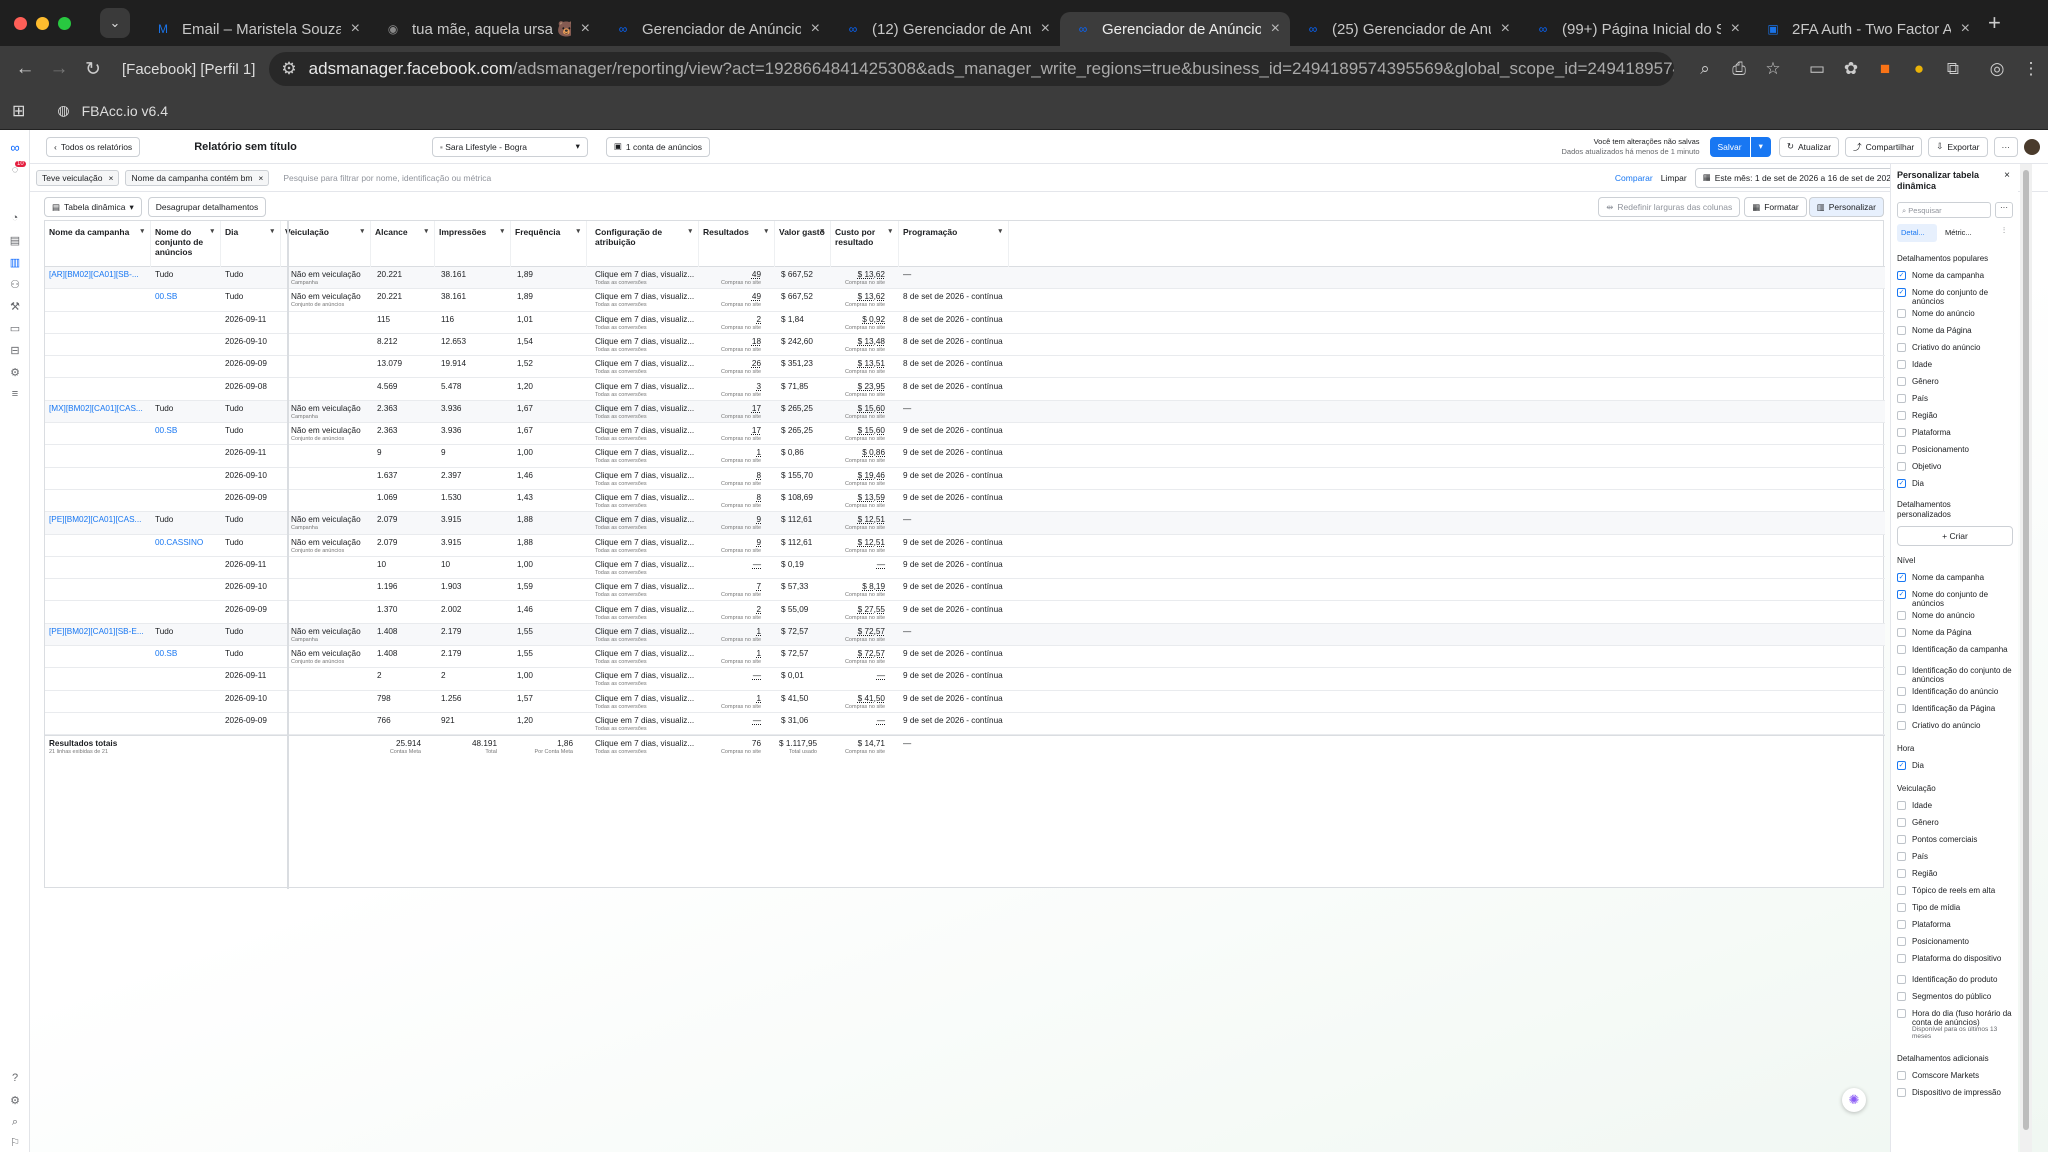  What do you see at coordinates (549, 244) in the screenshot?
I see `column-header: Frequência ▾` at bounding box center [549, 244].